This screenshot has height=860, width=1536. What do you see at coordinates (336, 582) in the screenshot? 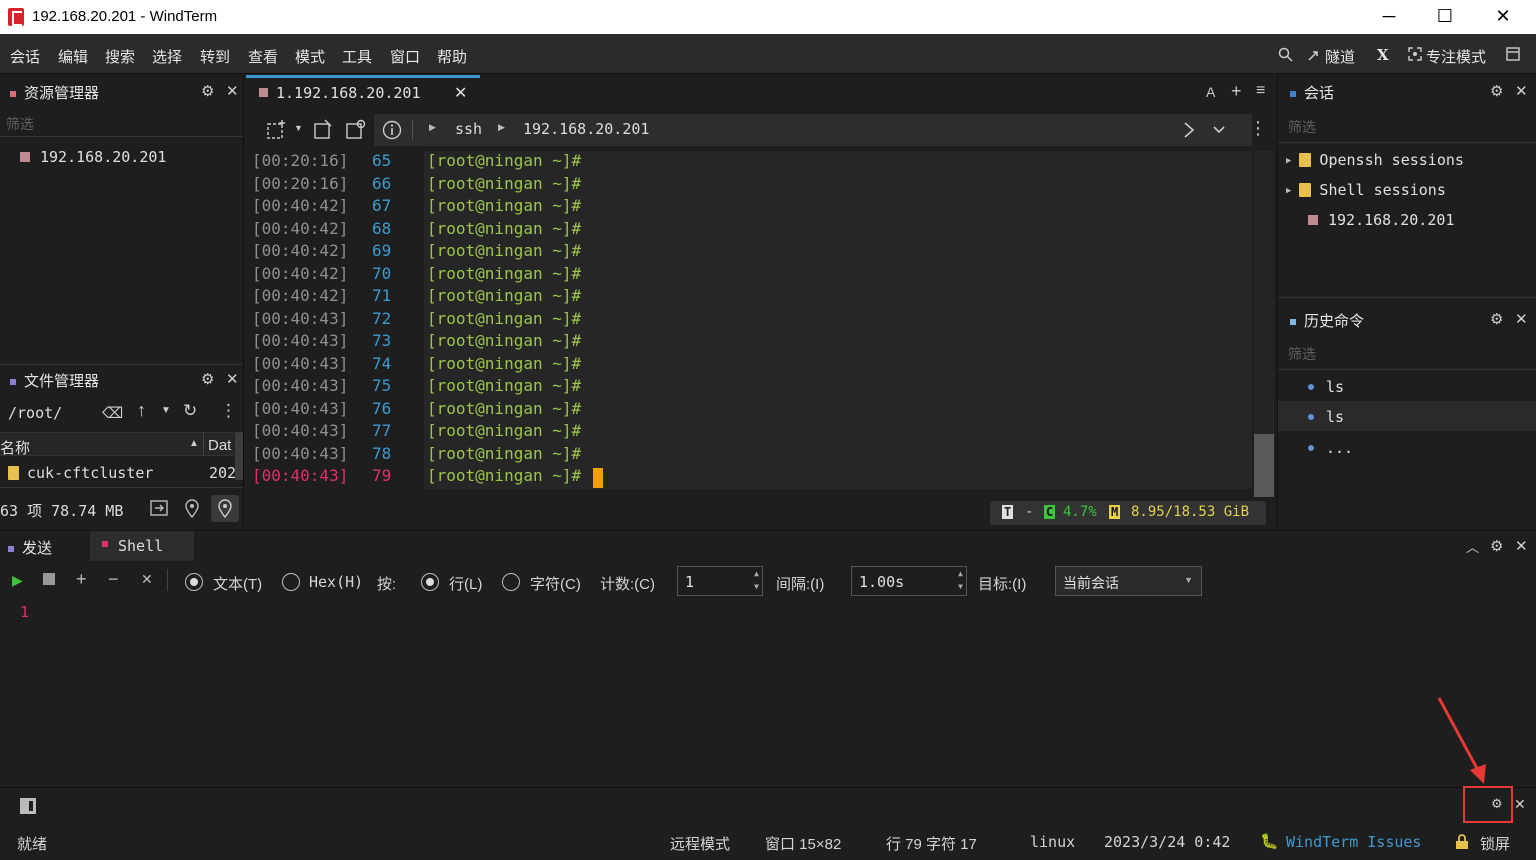
I see `hex-radio-label: Hex(H)` at bounding box center [336, 582].